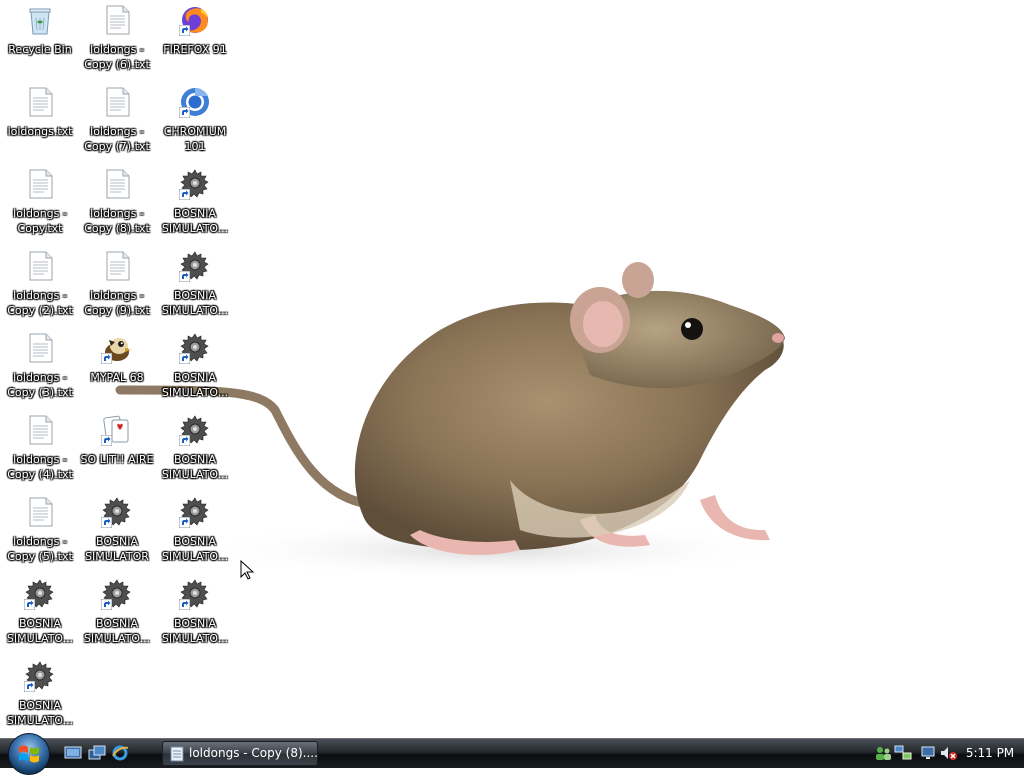 This screenshot has height=775, width=1024. I want to click on taskbar: loldongs - Copy (8).... 5:11 PM, so click(512, 754).